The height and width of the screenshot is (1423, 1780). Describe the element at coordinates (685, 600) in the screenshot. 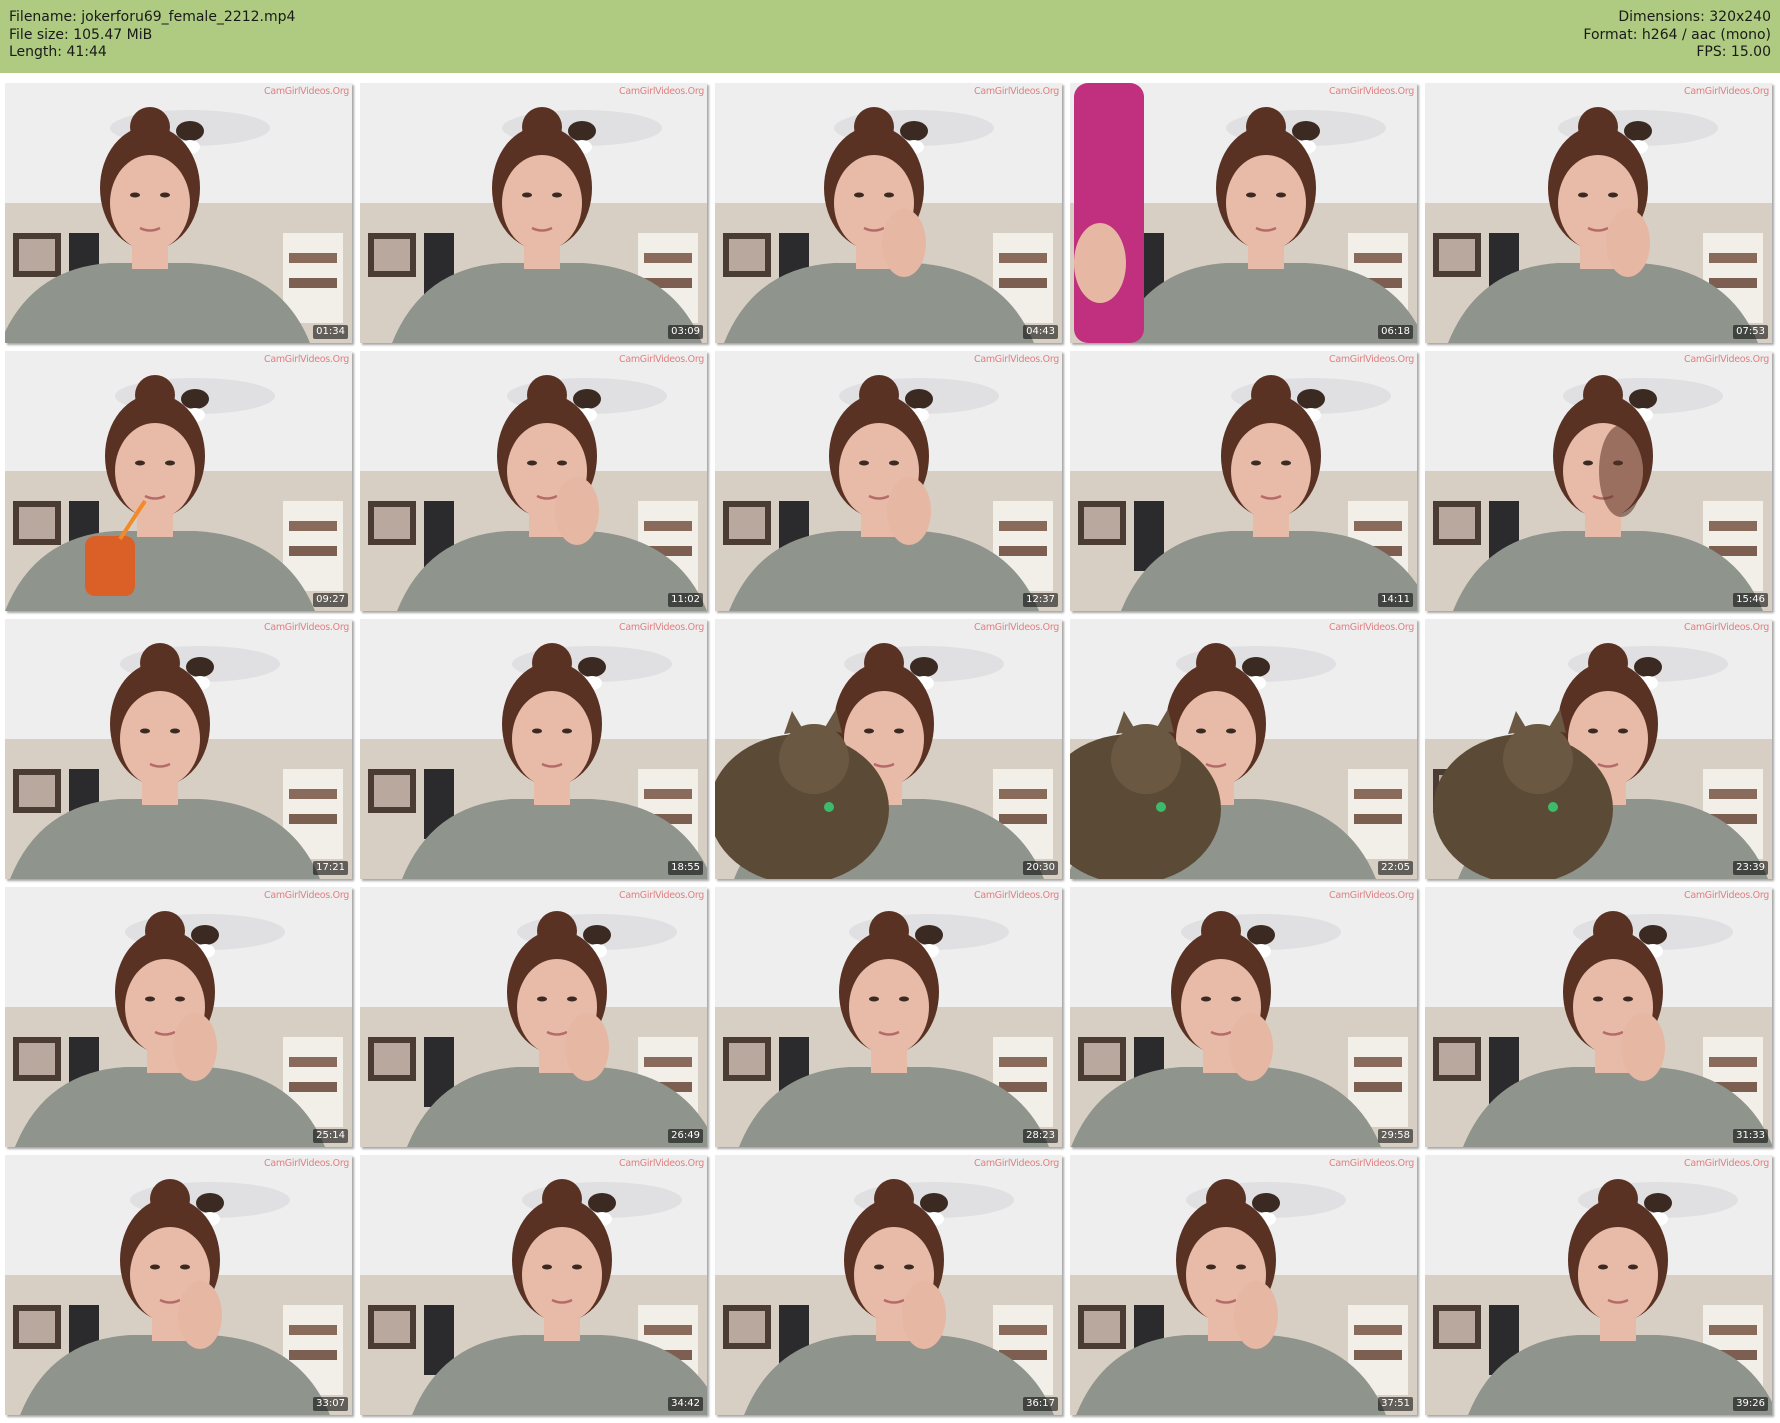

I see `timestamp-label: 11:02` at that location.